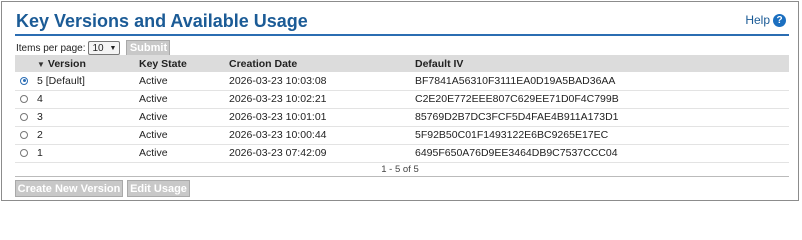 This screenshot has width=802, height=240. I want to click on submit-button: Submit, so click(148, 48).